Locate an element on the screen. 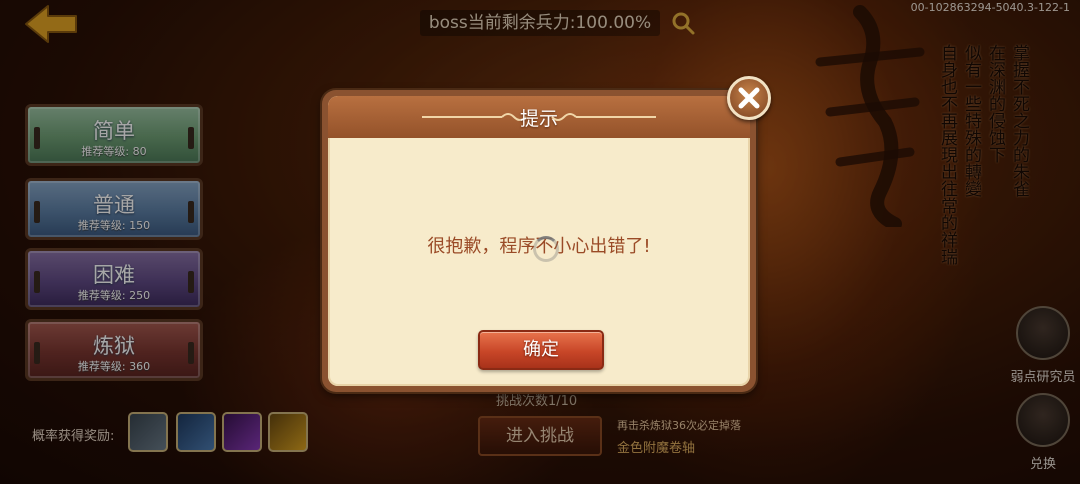 This screenshot has height=484, width=1080. close-dialog-button is located at coordinates (749, 98).